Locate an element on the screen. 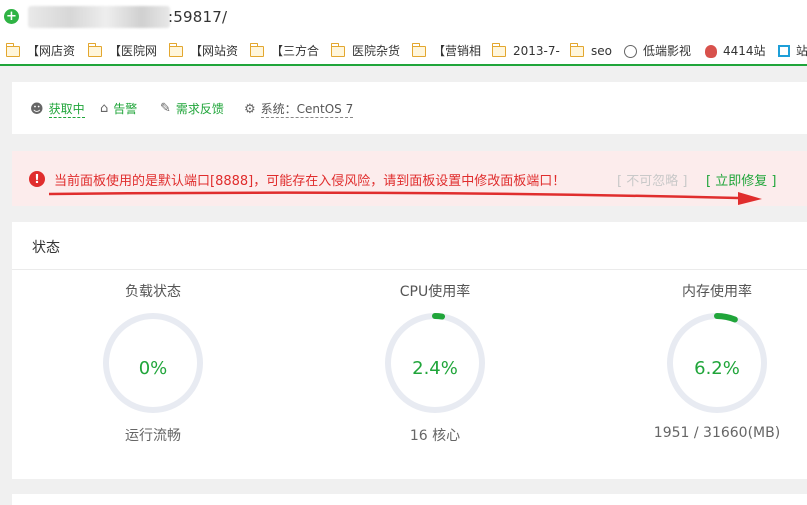 This screenshot has height=505, width=807. bookmark-item: 【营销相 is located at coordinates (446, 51).